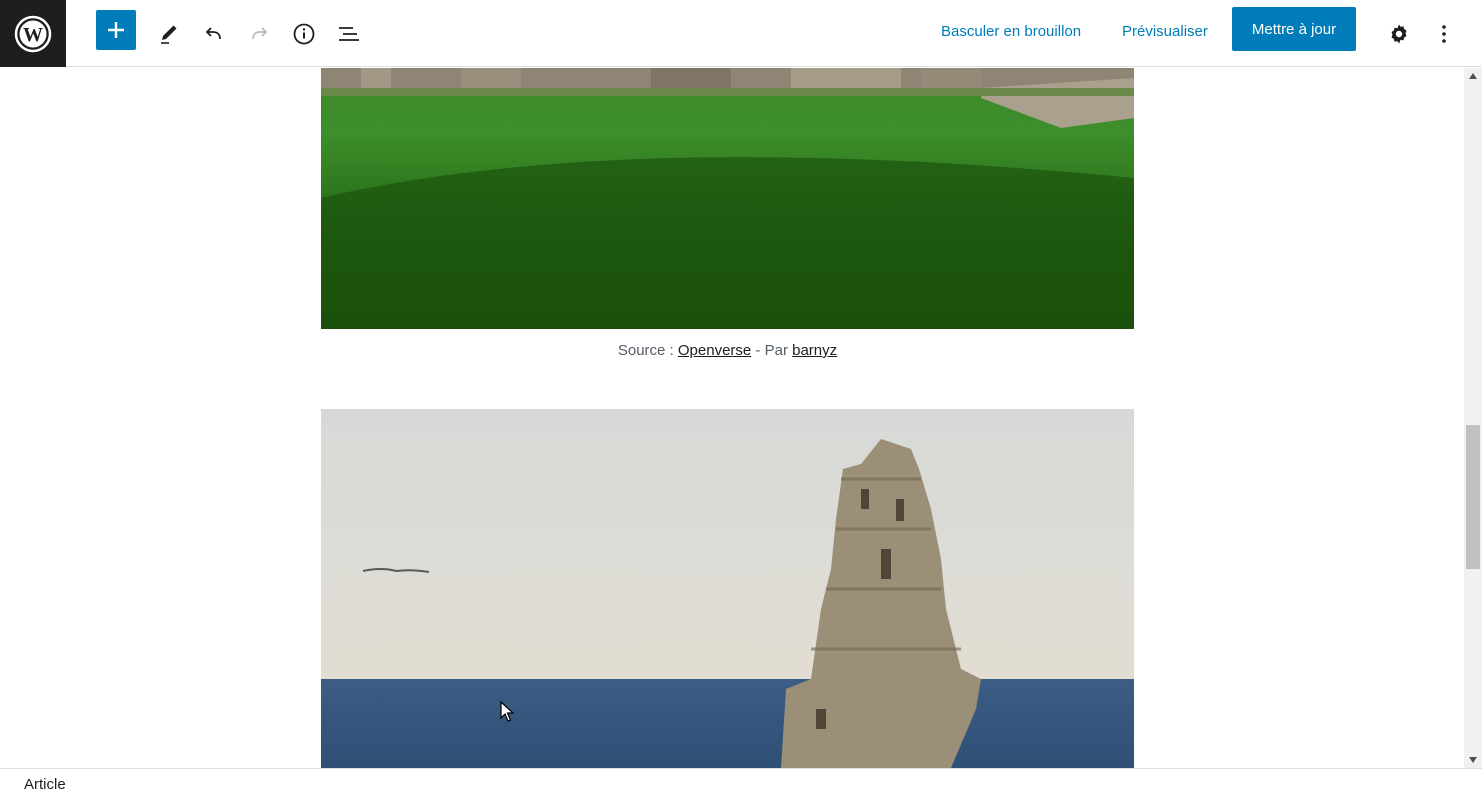 The image size is (1482, 796). I want to click on info-icon, so click(304, 34).